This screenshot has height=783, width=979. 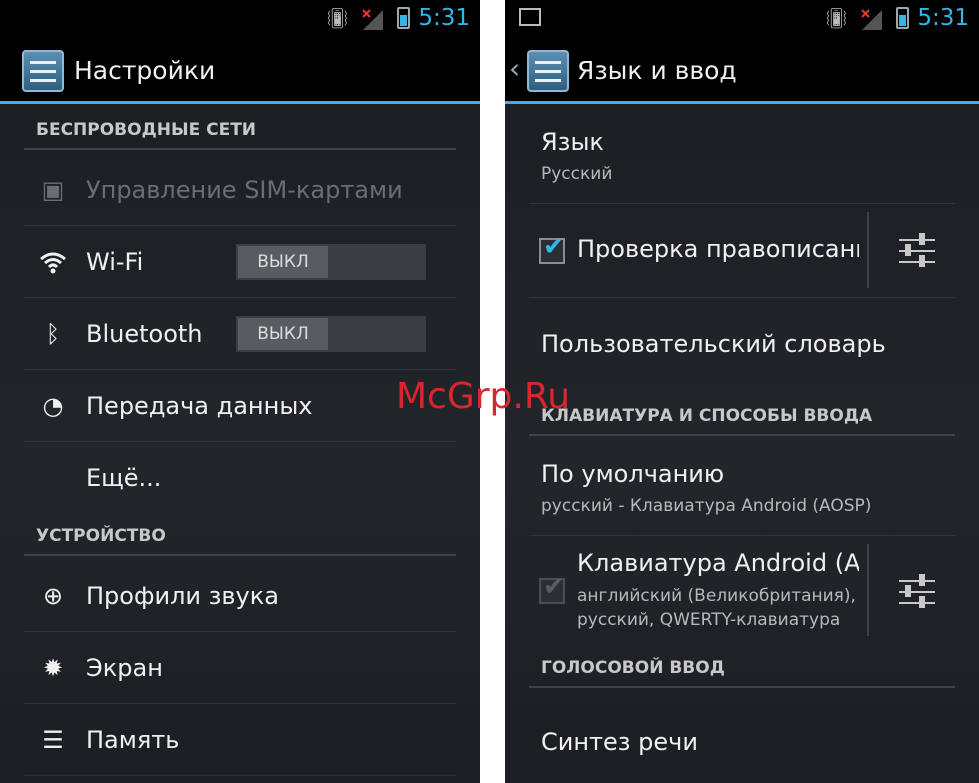 I want to click on data-usage-label: Передача данных, so click(x=199, y=406).